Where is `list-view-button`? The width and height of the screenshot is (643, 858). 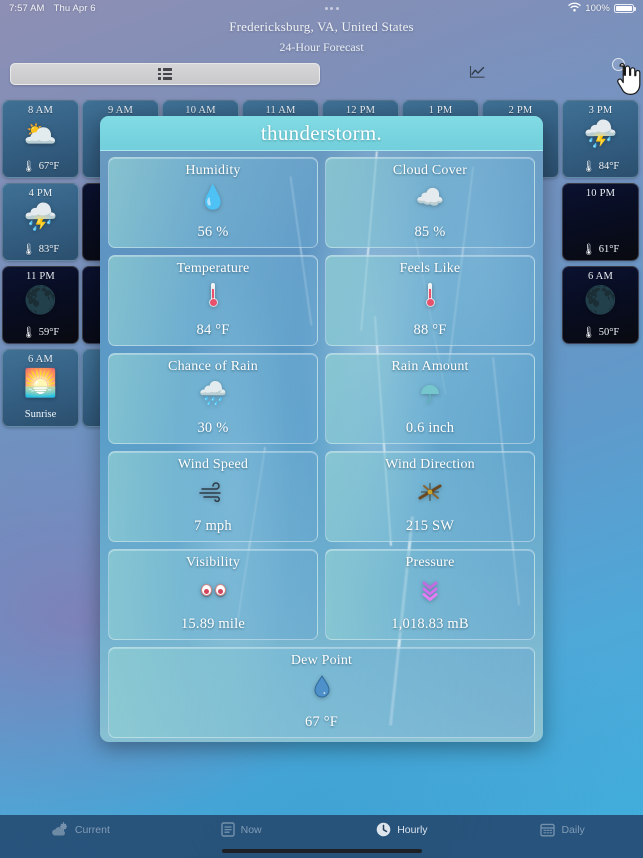
list-view-button is located at coordinates (165, 74).